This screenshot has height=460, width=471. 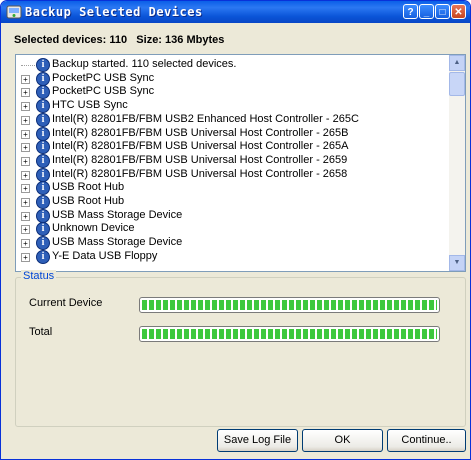 What do you see at coordinates (39, 276) in the screenshot?
I see `status-group-label: Status` at bounding box center [39, 276].